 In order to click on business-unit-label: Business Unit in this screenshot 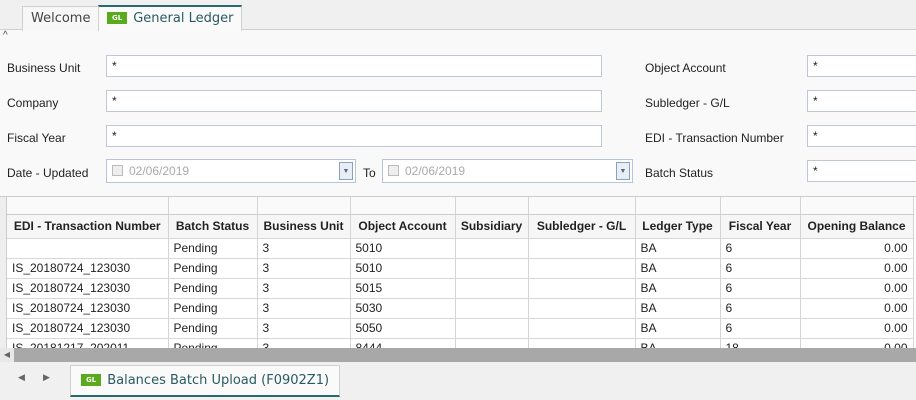, I will do `click(44, 68)`.